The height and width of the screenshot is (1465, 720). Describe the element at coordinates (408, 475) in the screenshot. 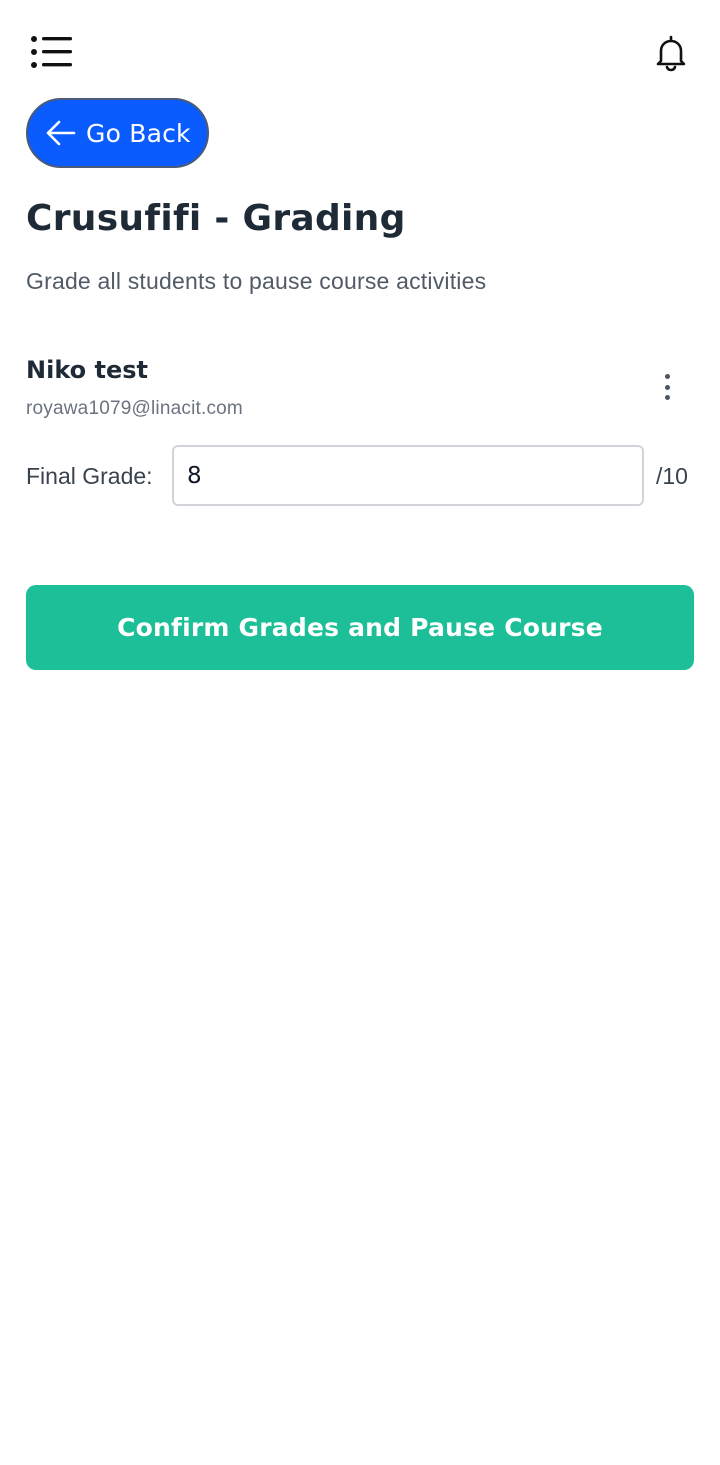

I see `final-grade-input` at that location.